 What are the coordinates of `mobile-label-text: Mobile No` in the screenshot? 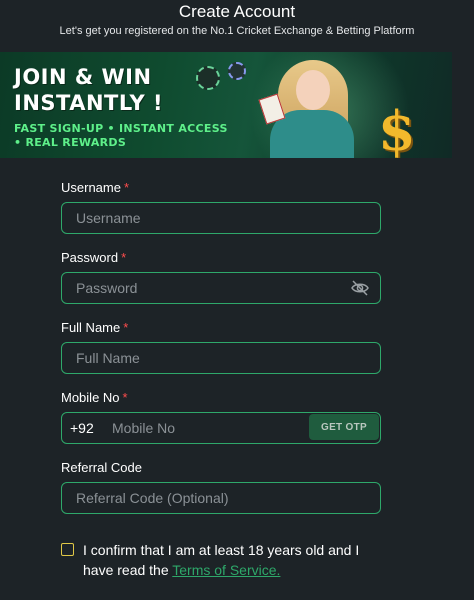 It's located at (90, 397).